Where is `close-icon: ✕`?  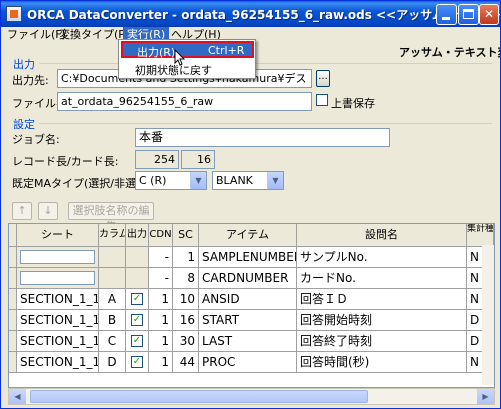
close-icon: ✕ is located at coordinates (489, 14).